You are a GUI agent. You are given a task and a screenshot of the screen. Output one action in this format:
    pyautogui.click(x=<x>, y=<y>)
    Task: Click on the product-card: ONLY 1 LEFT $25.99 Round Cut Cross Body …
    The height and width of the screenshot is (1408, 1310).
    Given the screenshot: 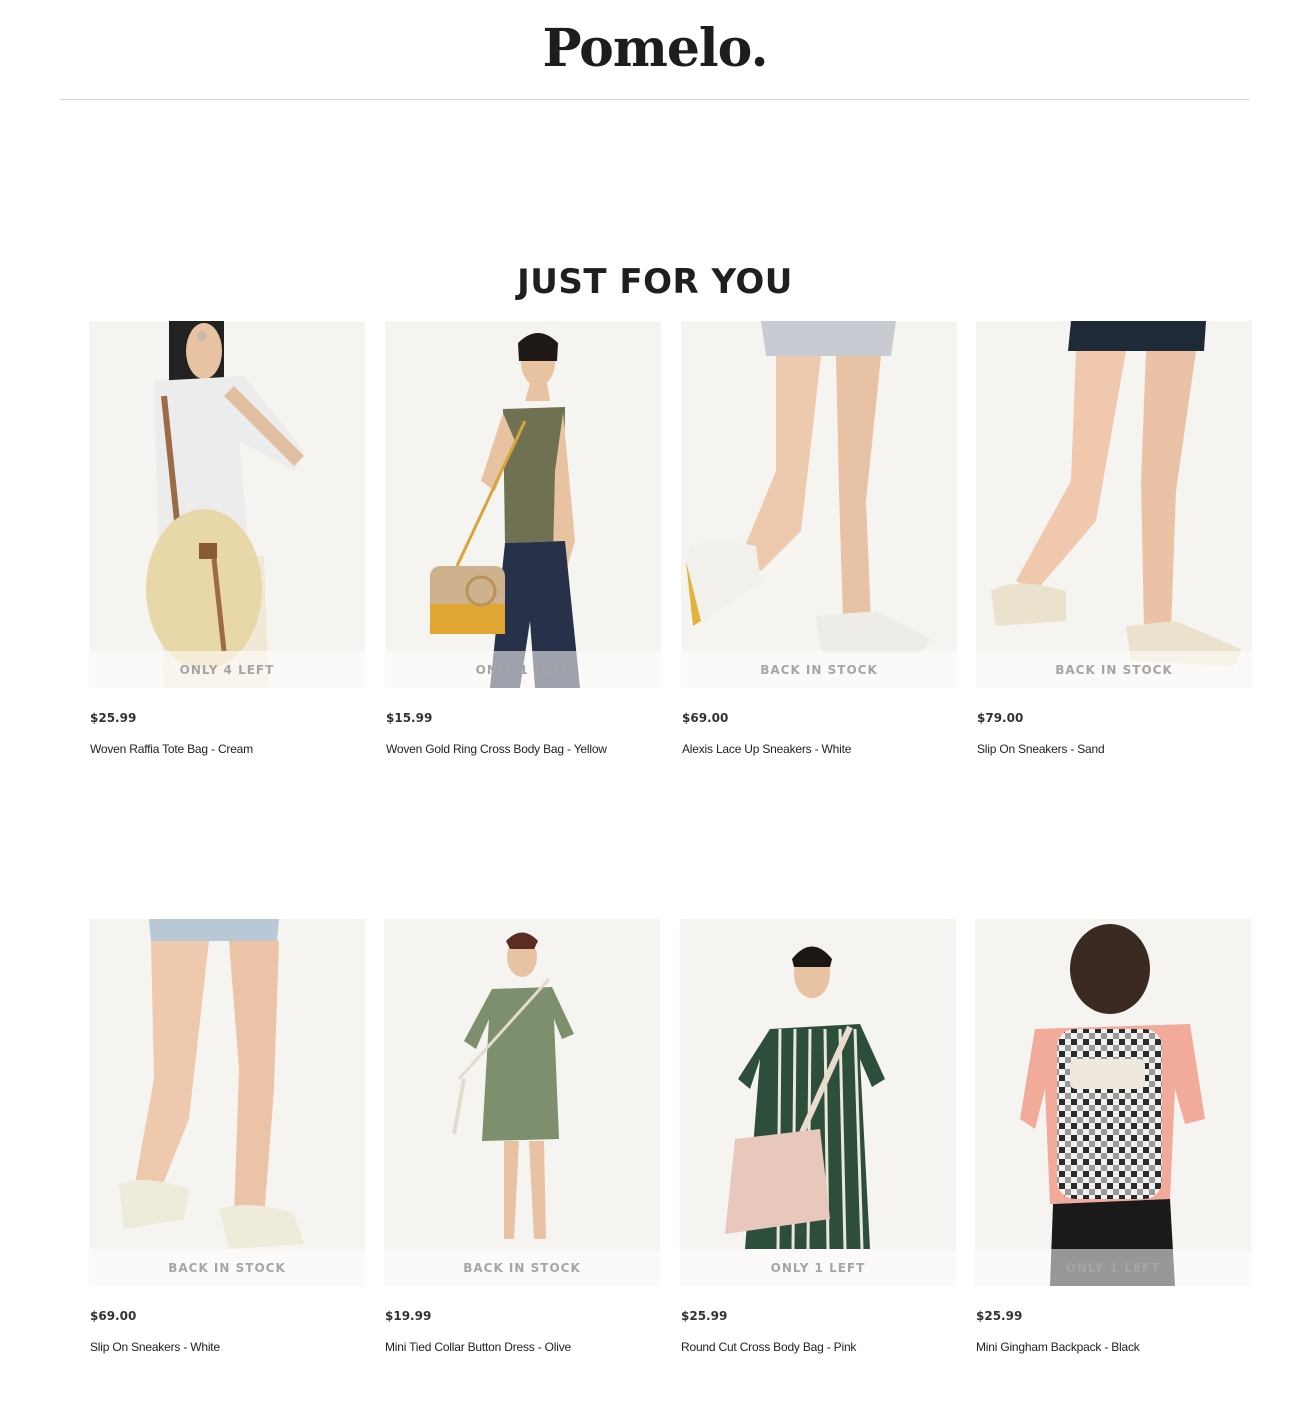 What is the action you would take?
    pyautogui.click(x=818, y=1136)
    